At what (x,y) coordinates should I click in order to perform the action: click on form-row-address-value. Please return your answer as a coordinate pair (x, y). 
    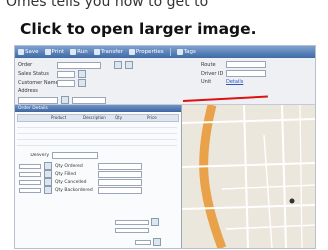
    Looking at the image, I should click on (62, 100).